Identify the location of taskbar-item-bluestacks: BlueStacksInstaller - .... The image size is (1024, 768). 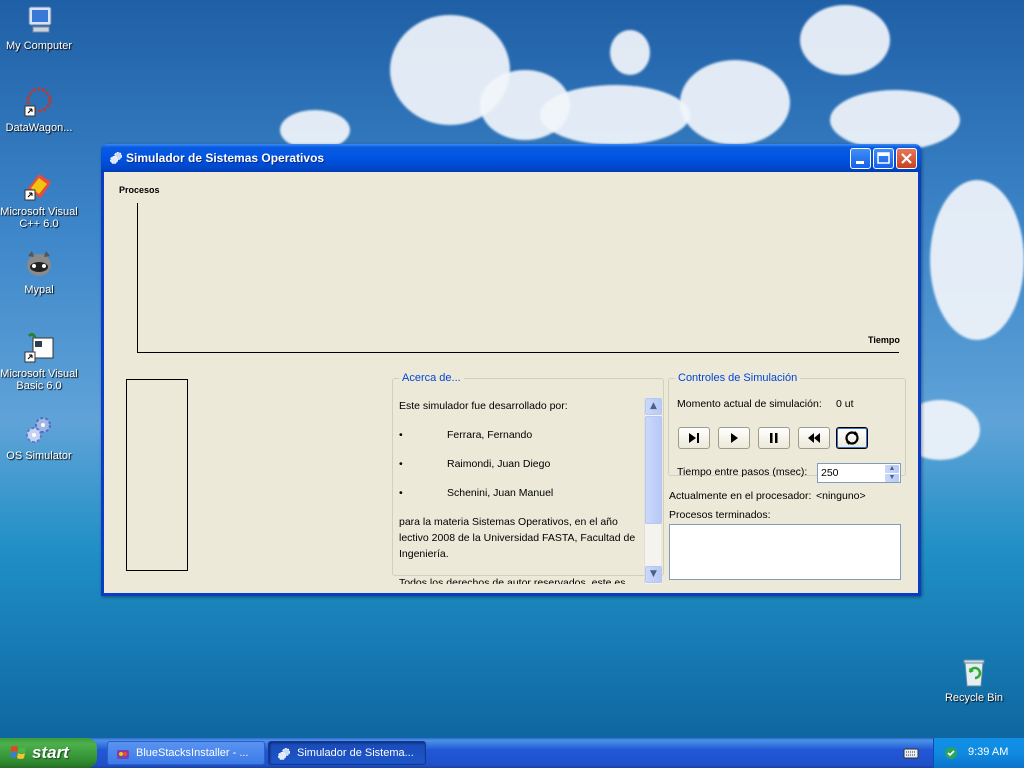
(186, 753).